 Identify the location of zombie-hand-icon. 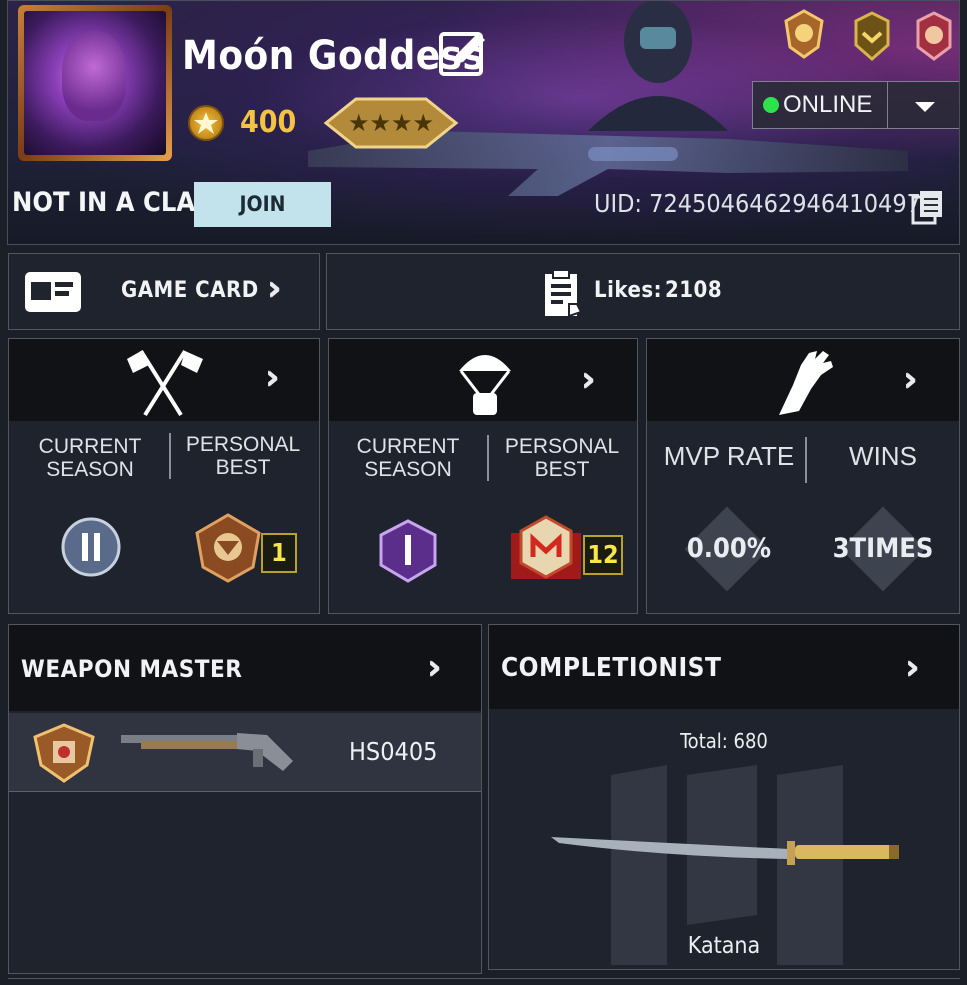
(806, 383).